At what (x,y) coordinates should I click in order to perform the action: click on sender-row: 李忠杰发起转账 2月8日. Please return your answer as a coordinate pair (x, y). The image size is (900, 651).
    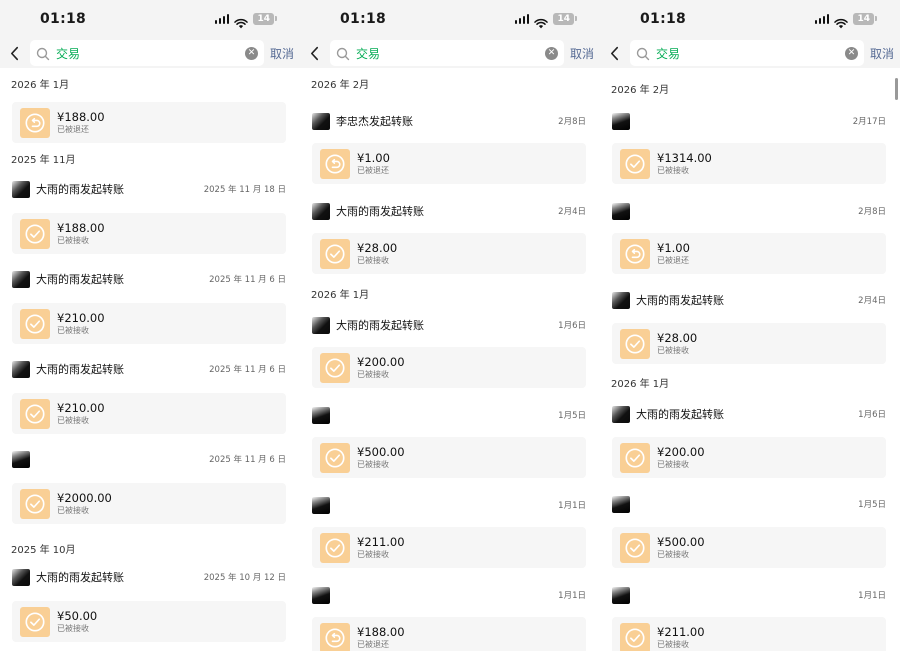
    Looking at the image, I should click on (449, 121).